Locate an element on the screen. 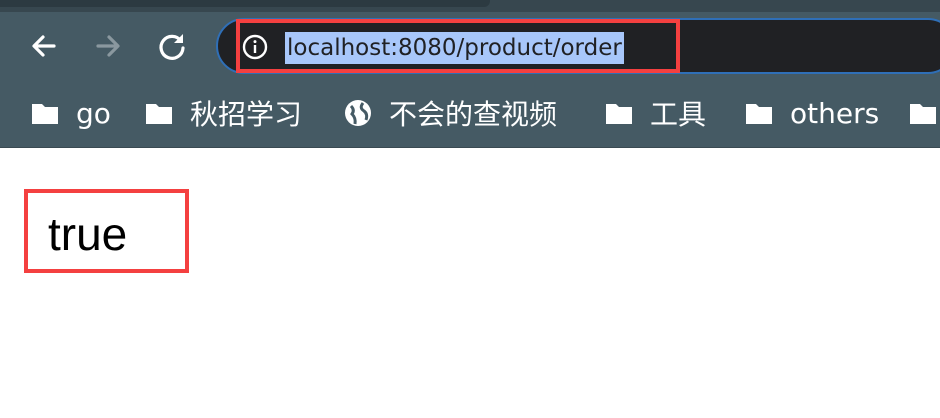 This screenshot has height=418, width=940. bookmark-video: 不会的查视频 is located at coordinates (450, 113).